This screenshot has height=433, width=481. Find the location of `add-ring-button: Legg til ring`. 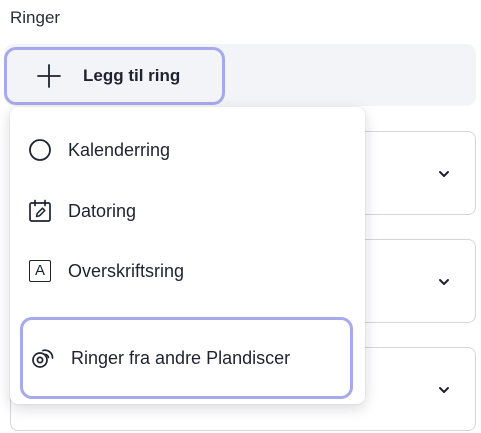

add-ring-button: Legg til ring is located at coordinates (114, 76).